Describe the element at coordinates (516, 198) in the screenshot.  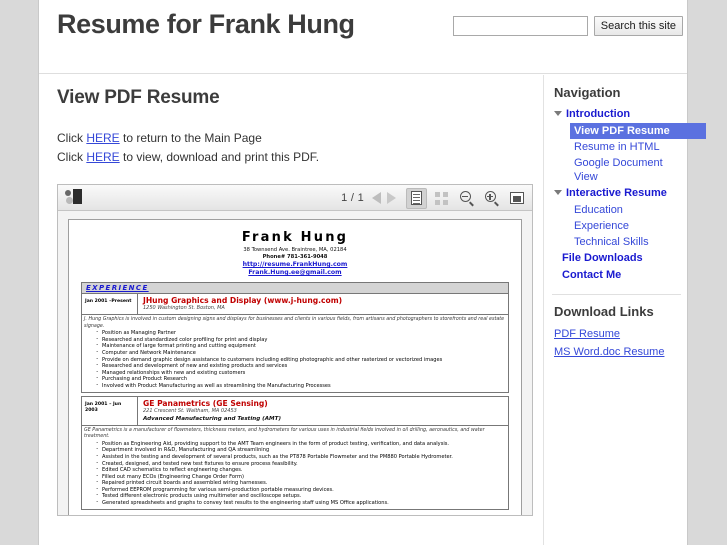
I see `fit-page-icon` at that location.